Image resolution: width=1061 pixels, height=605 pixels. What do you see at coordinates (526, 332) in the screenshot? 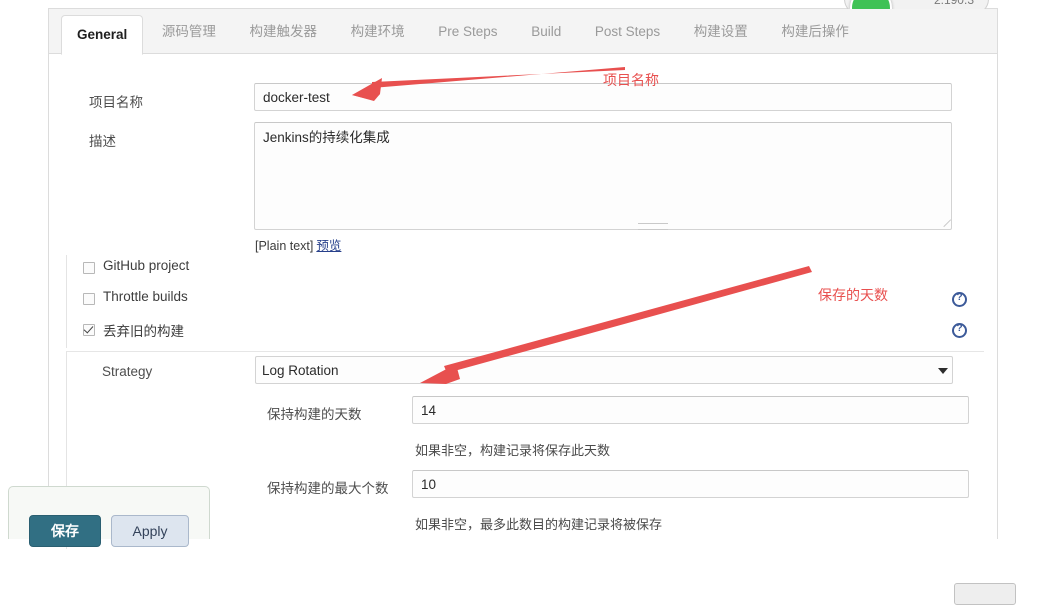
I see `checkbox-row-discard-old-builds: 丢弃旧的构建` at bounding box center [526, 332].